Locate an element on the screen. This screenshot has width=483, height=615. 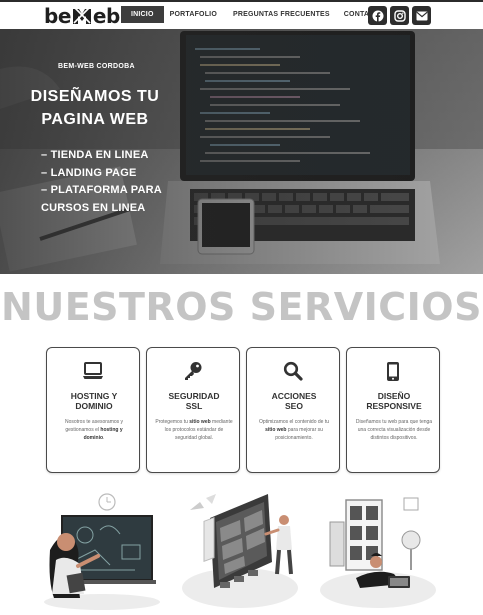
nav-item-inicio: INICIO is located at coordinates (142, 14).